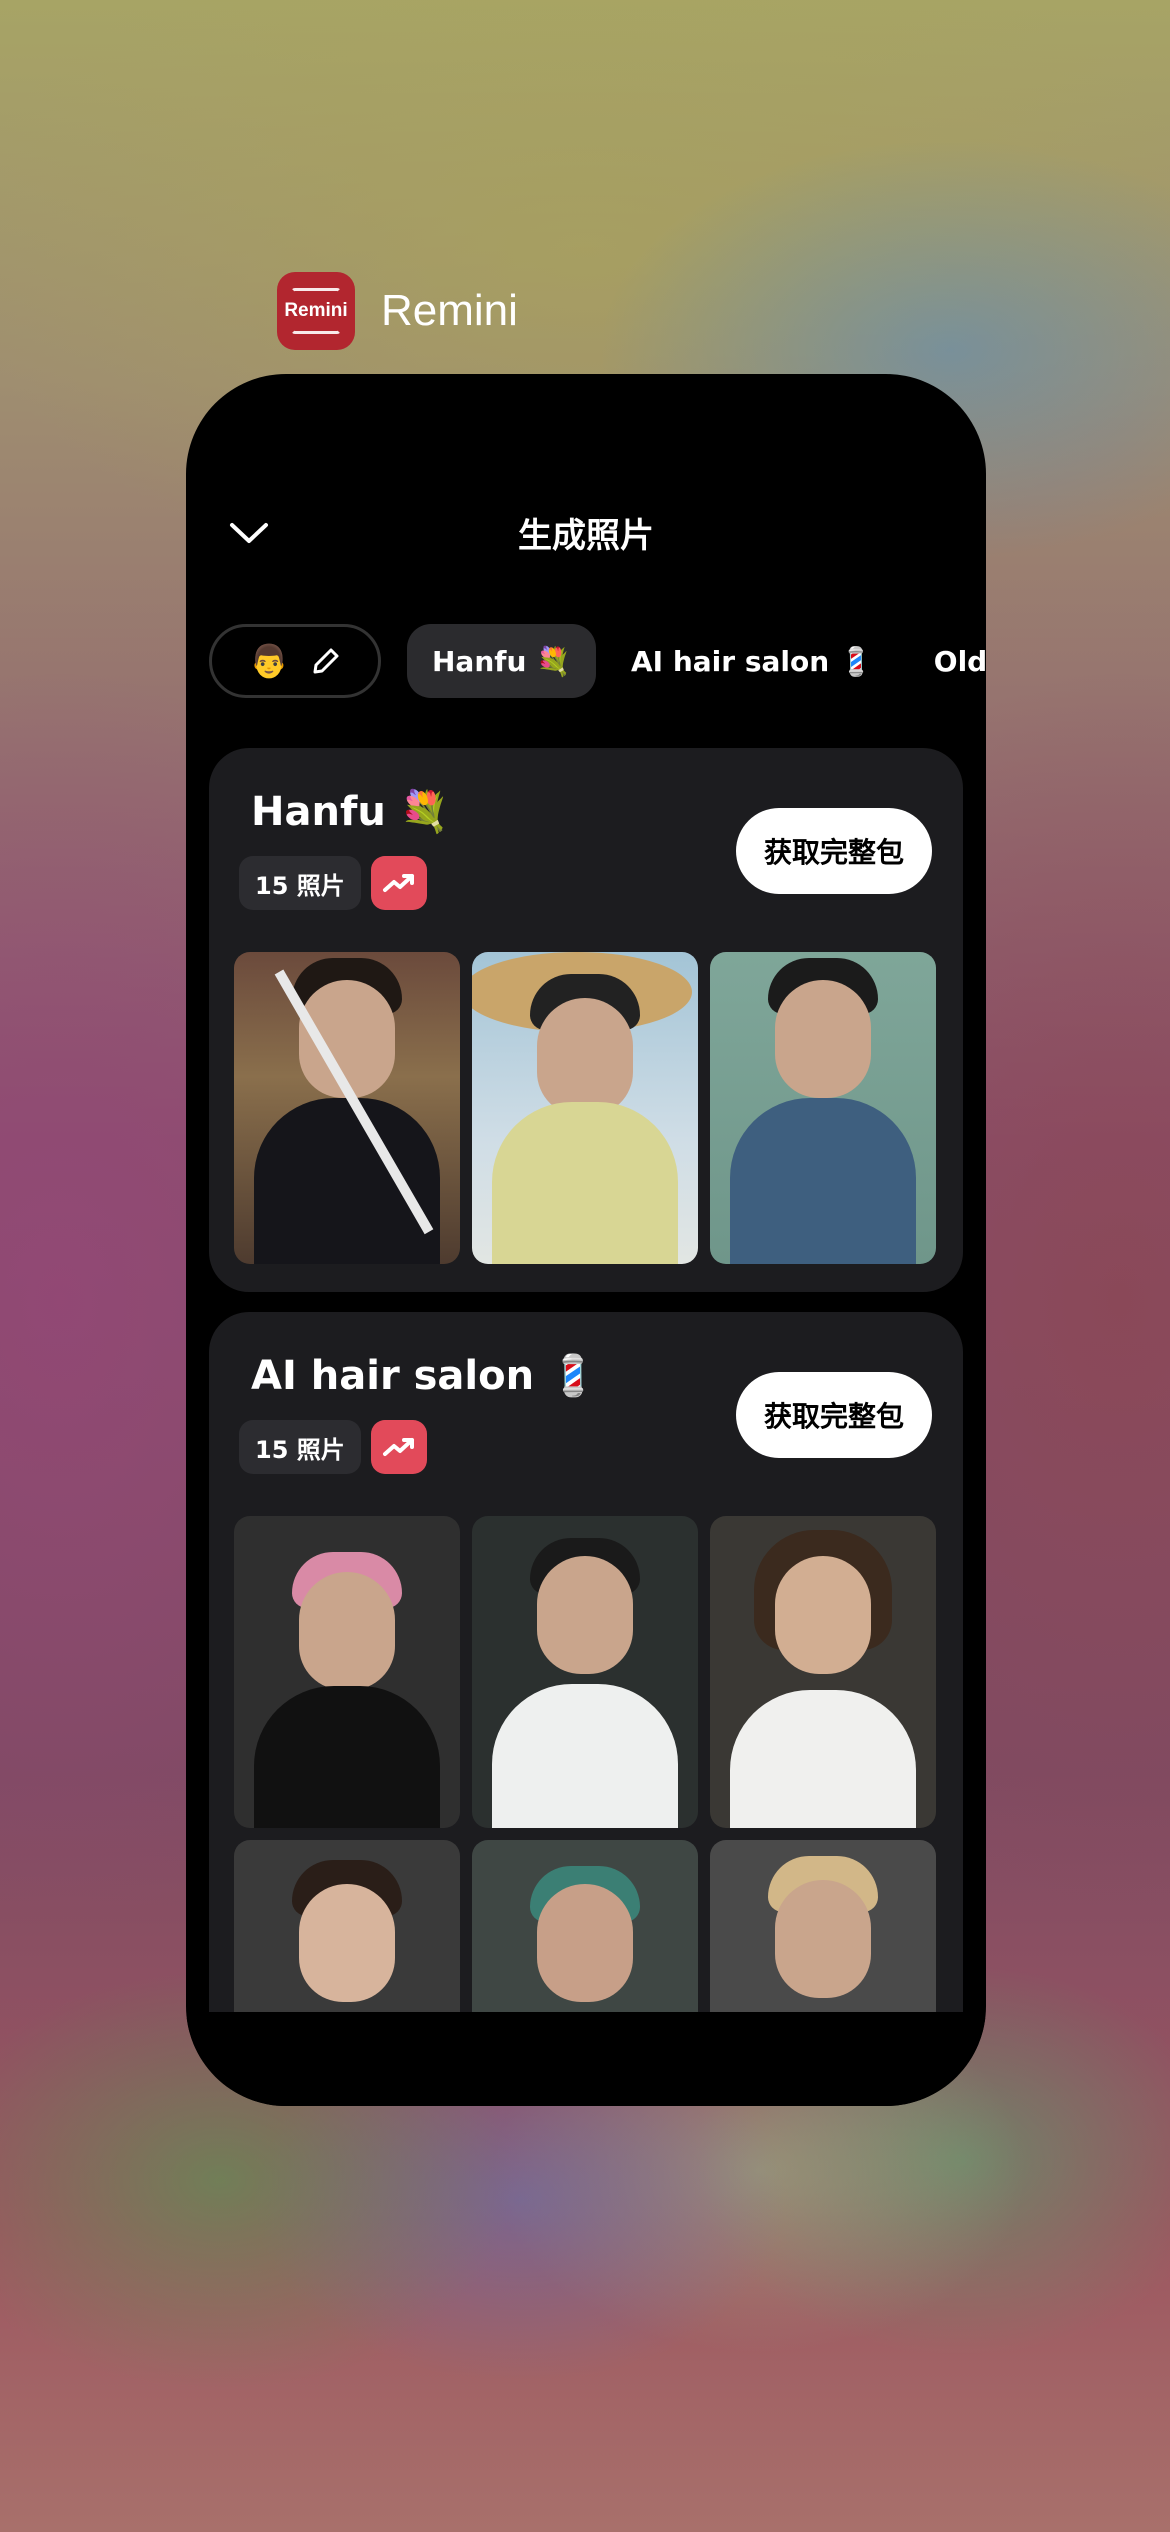 The width and height of the screenshot is (1170, 2532). I want to click on page-title: 生成照片, so click(586, 536).